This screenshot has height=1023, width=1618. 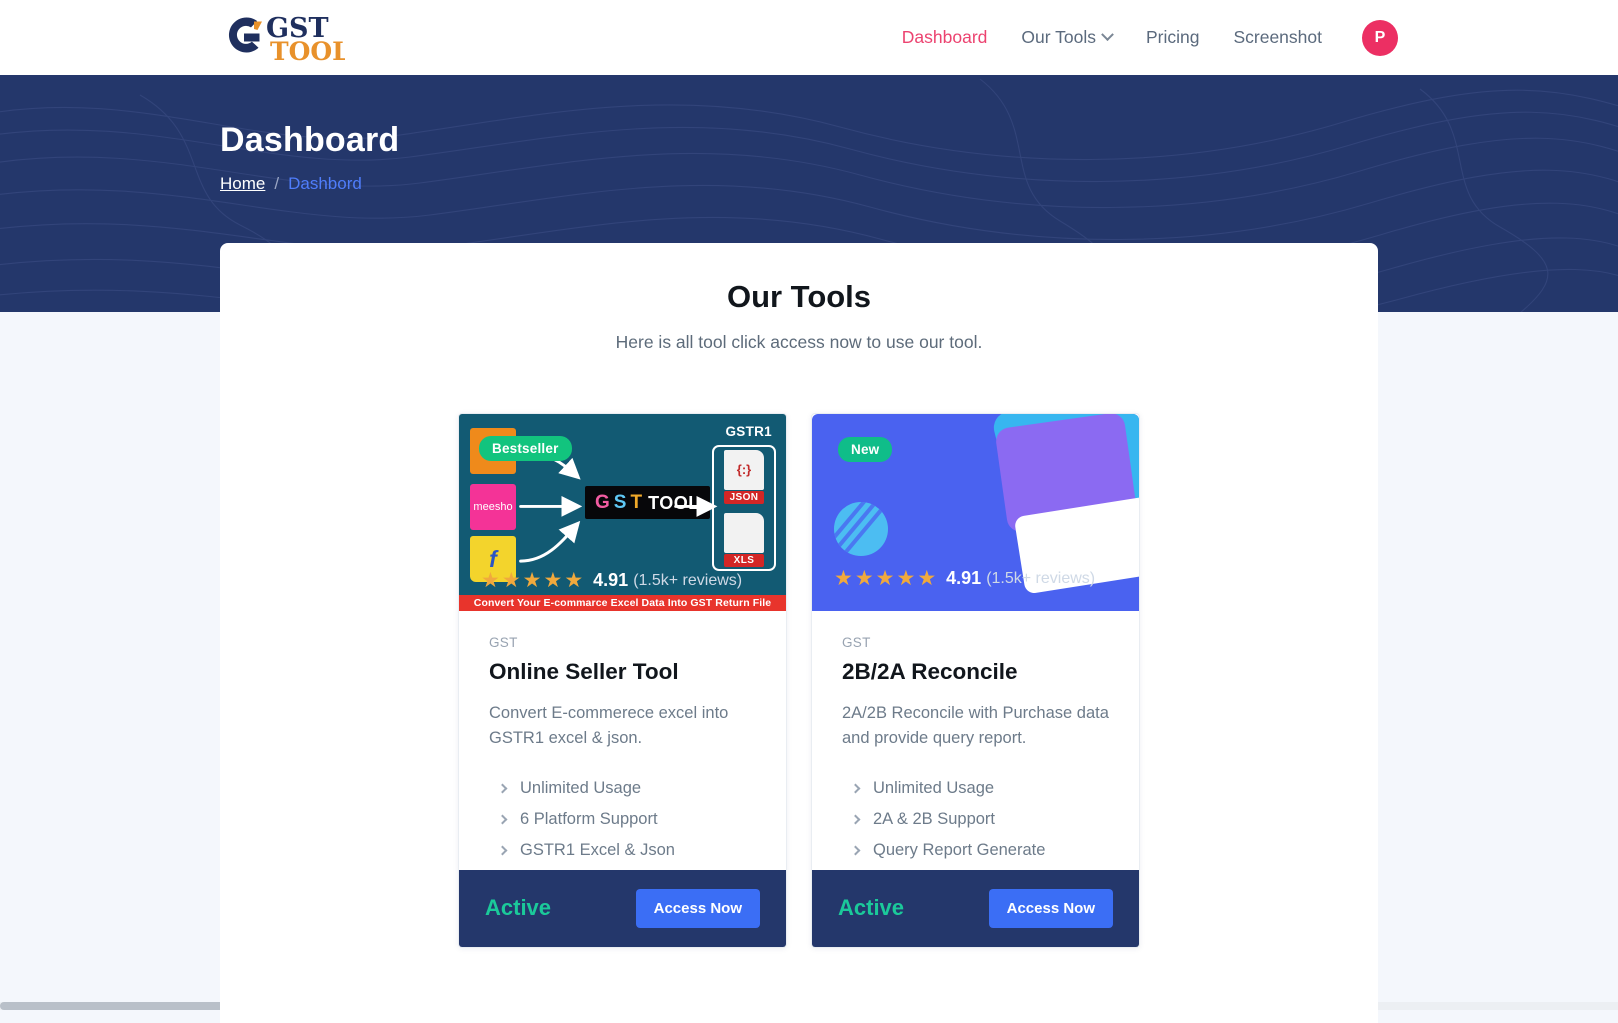 I want to click on nav-label-screenshot: Screenshot, so click(x=1277, y=37).